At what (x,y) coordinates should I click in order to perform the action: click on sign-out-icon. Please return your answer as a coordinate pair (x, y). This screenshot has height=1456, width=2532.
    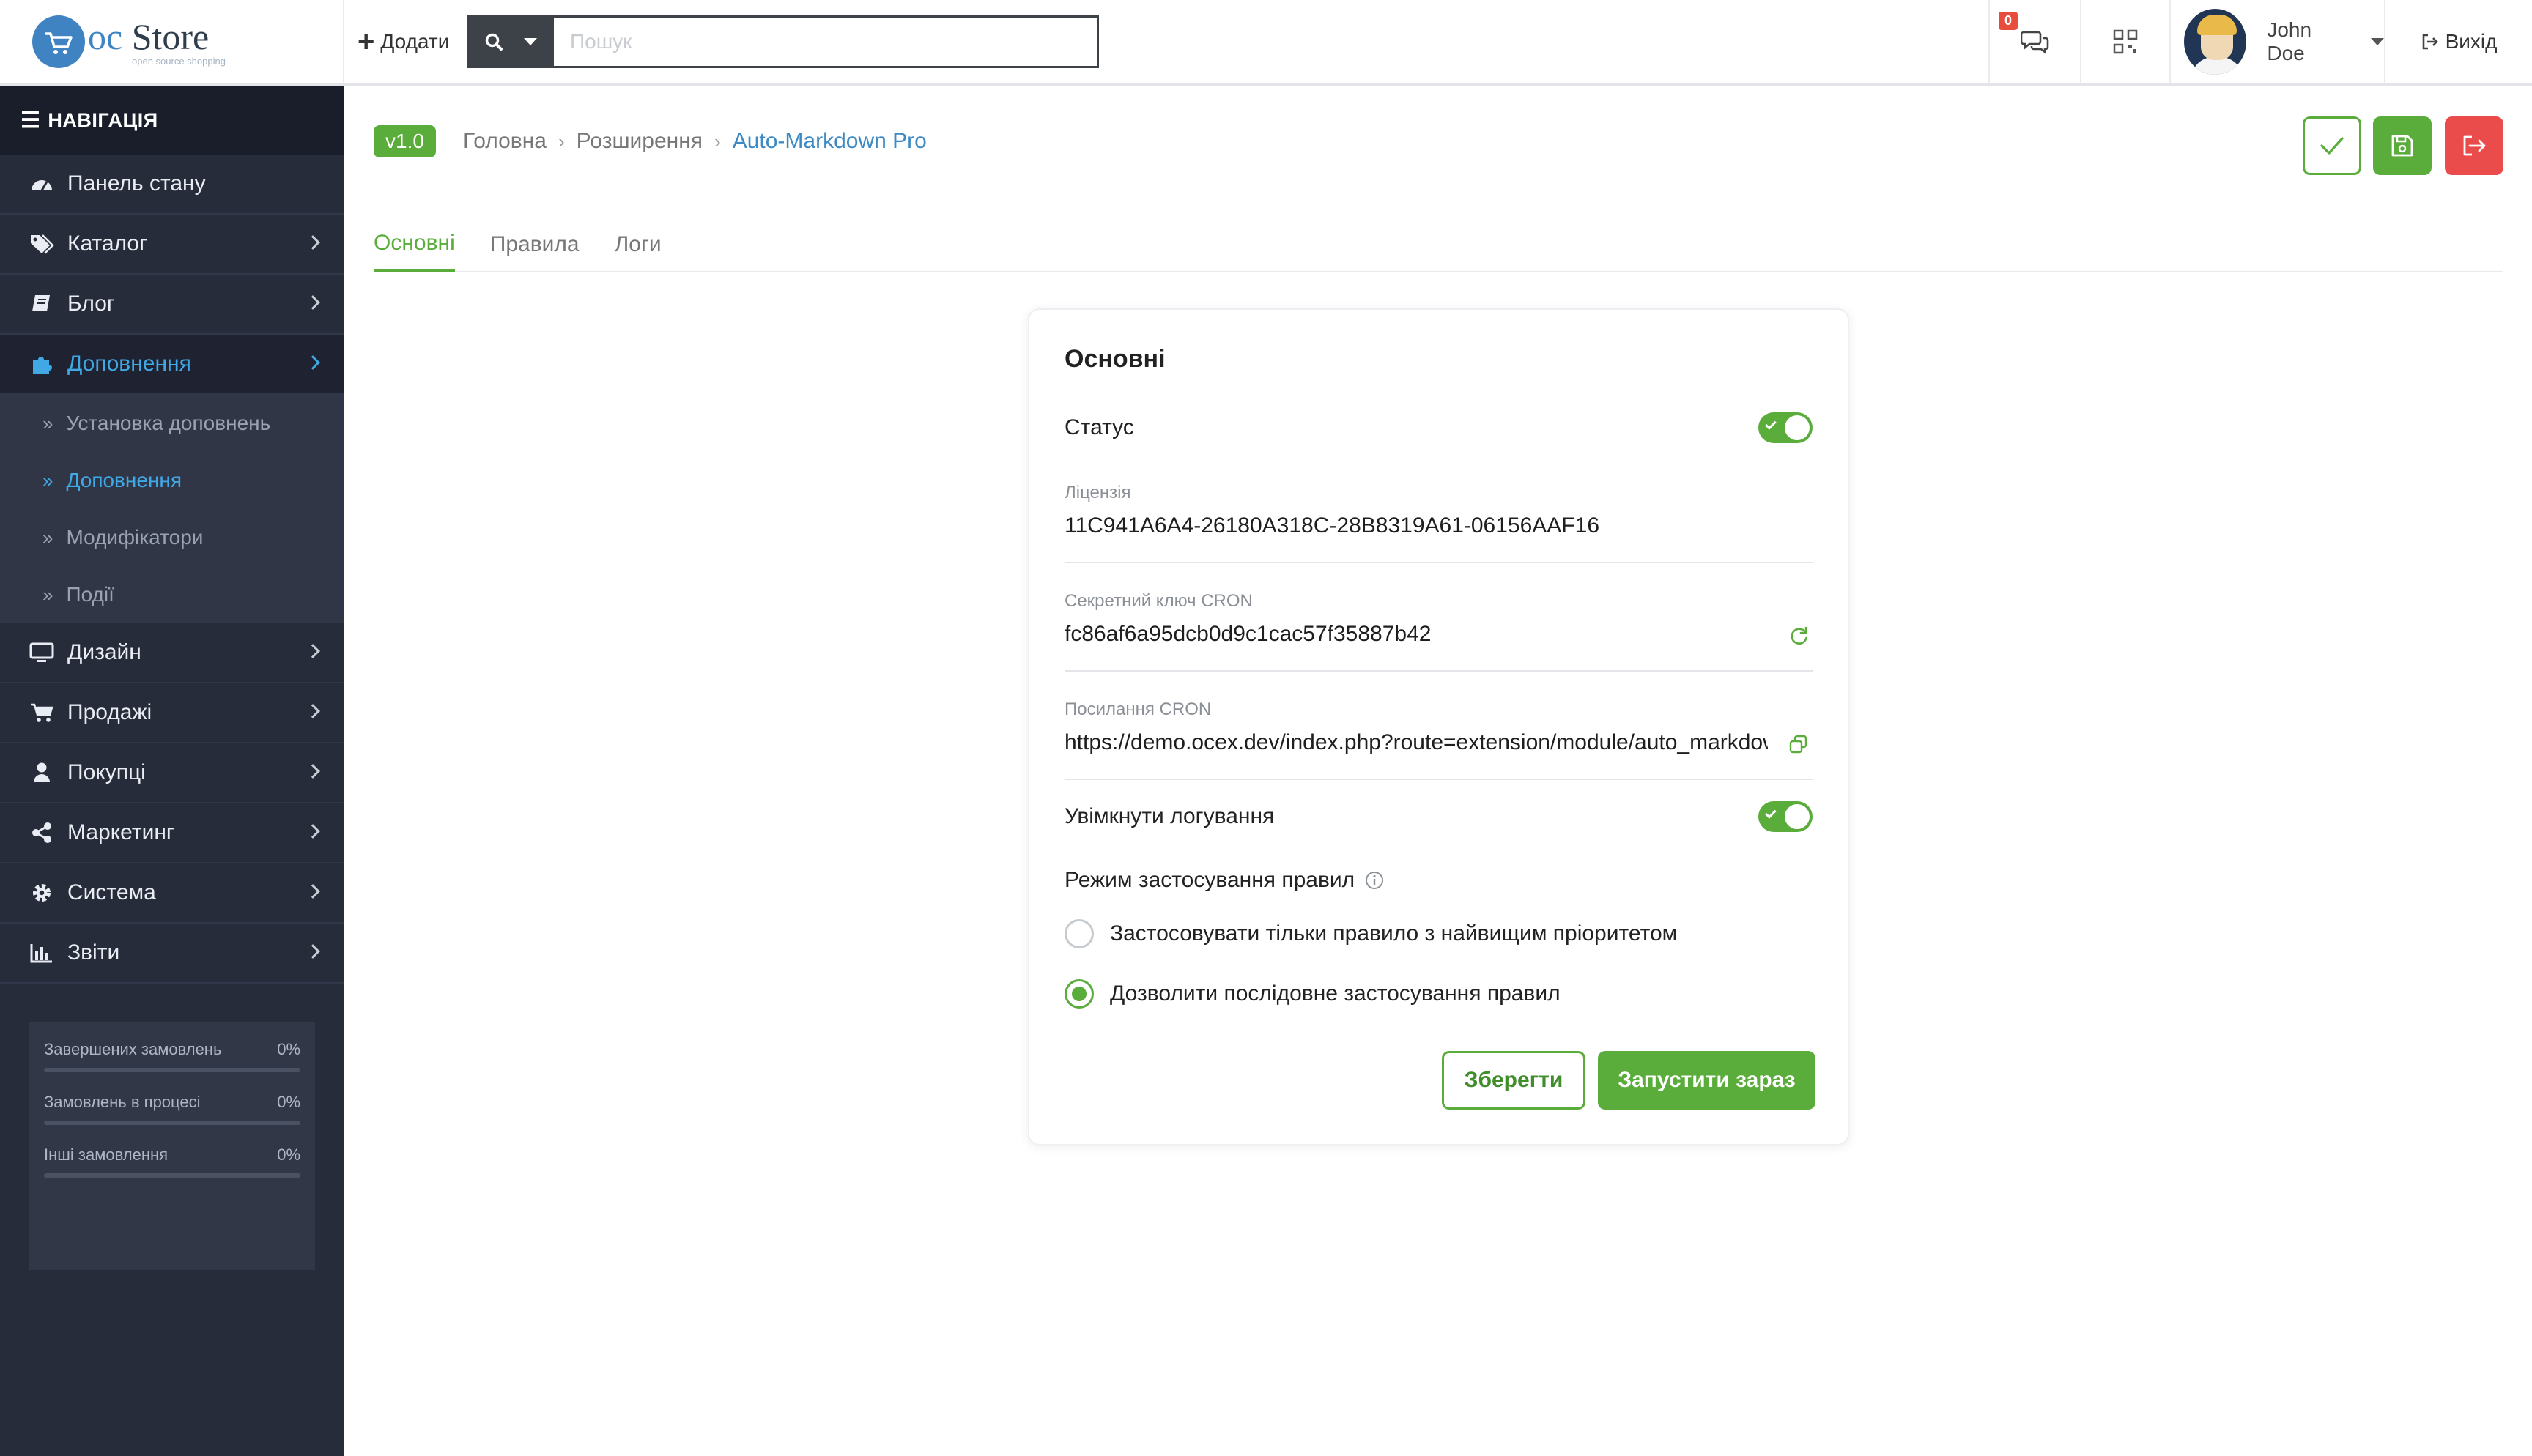
    Looking at the image, I should click on (2474, 145).